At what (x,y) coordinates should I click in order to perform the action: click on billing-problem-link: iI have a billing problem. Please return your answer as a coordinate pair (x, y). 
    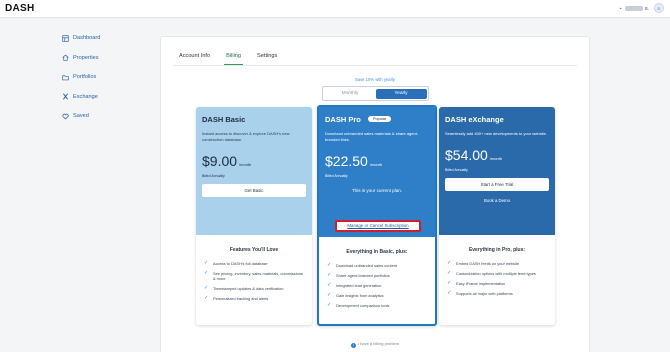
    Looking at the image, I should click on (375, 344).